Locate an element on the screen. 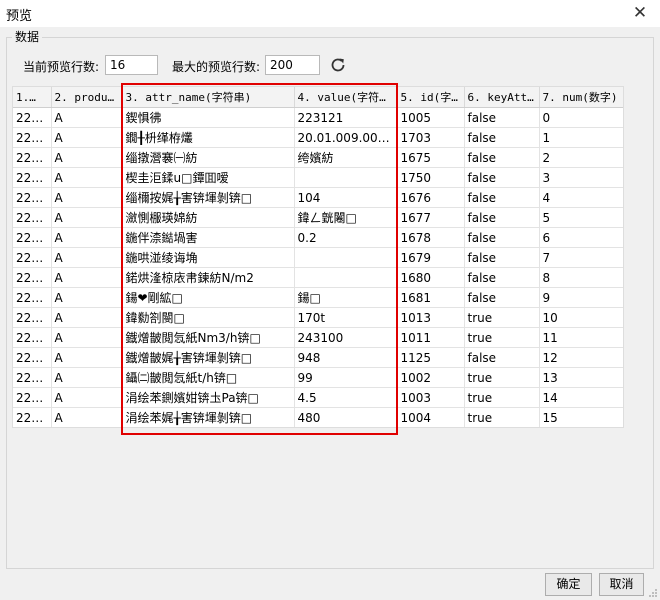  table-cell: 1013 is located at coordinates (431, 317).